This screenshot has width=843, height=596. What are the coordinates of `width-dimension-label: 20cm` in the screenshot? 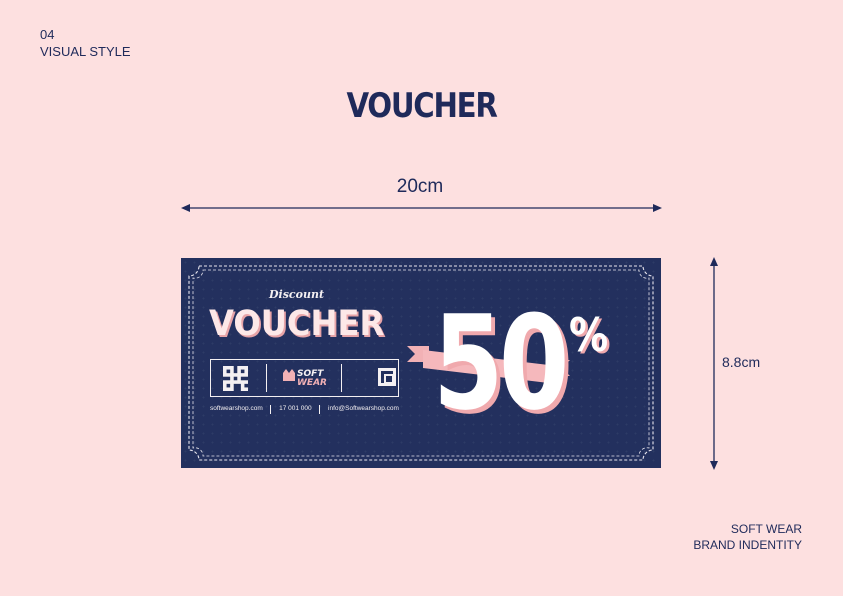 It's located at (420, 186).